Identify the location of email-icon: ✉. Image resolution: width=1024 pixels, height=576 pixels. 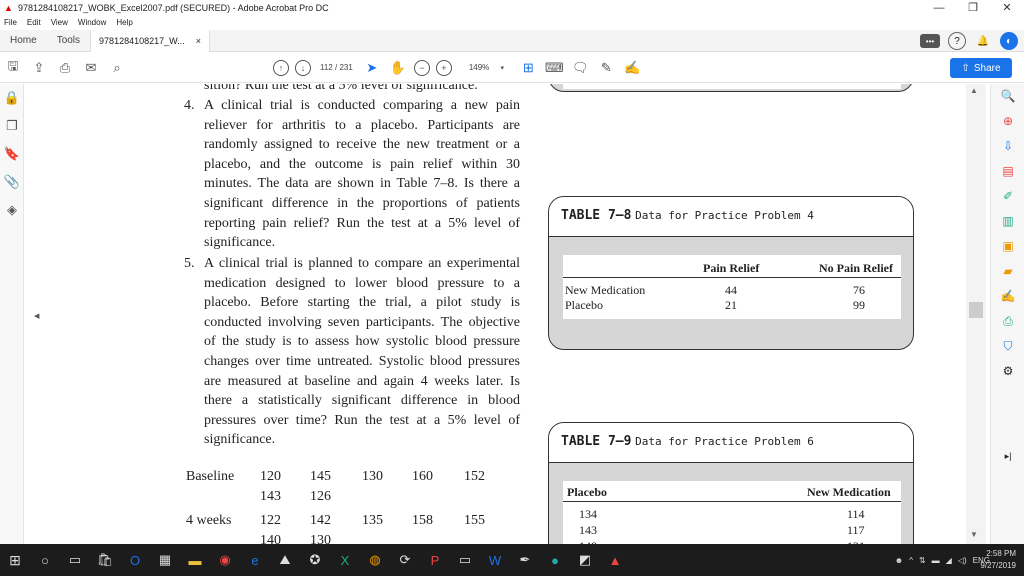
(91, 68).